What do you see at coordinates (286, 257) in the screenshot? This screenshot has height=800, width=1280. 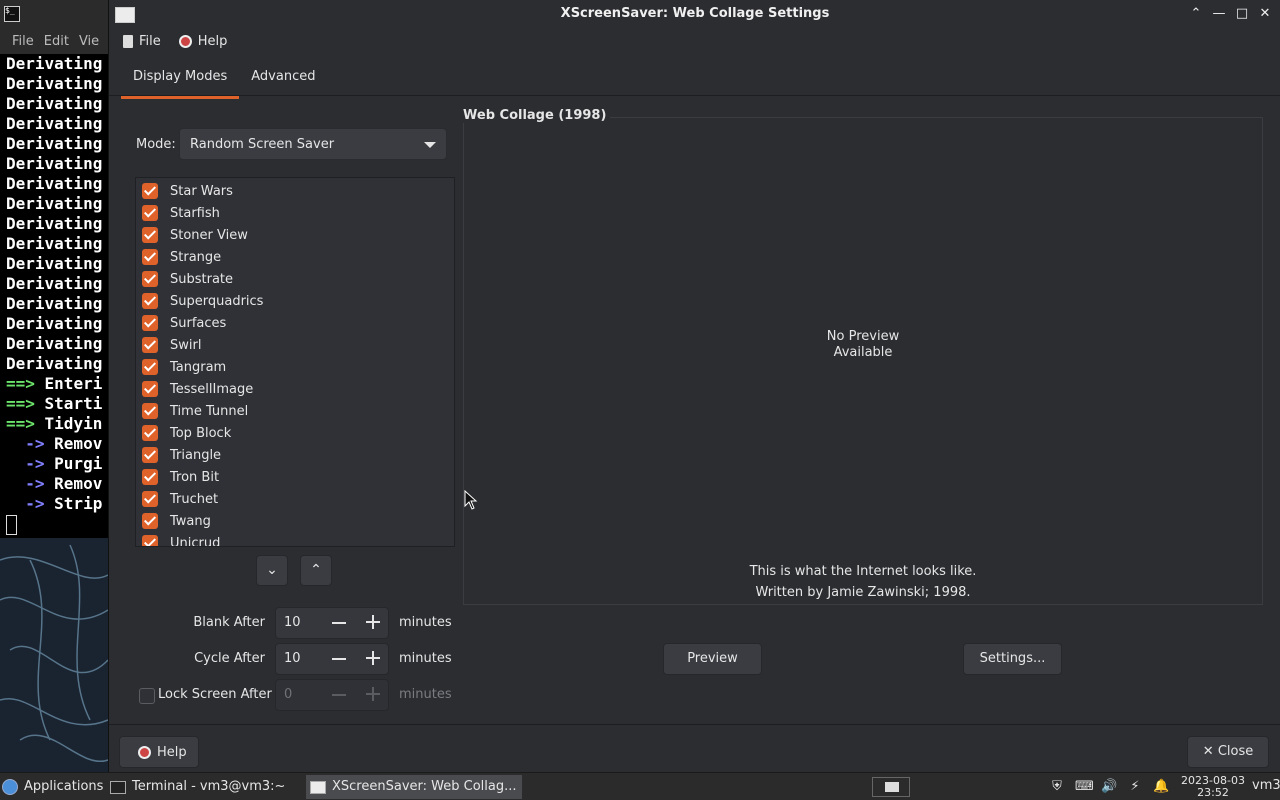 I see `list-item: Strange` at bounding box center [286, 257].